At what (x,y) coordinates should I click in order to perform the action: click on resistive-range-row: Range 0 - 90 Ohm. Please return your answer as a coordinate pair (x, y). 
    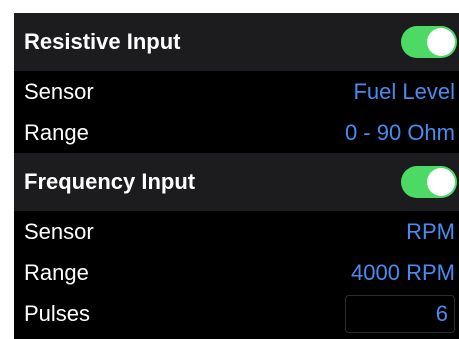
    Looking at the image, I should click on (236, 132).